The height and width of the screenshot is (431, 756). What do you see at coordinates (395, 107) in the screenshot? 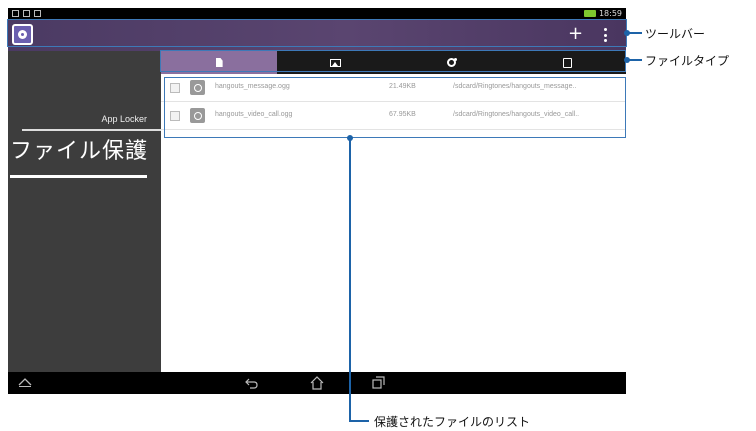
I see `file-list-highlight-box` at bounding box center [395, 107].